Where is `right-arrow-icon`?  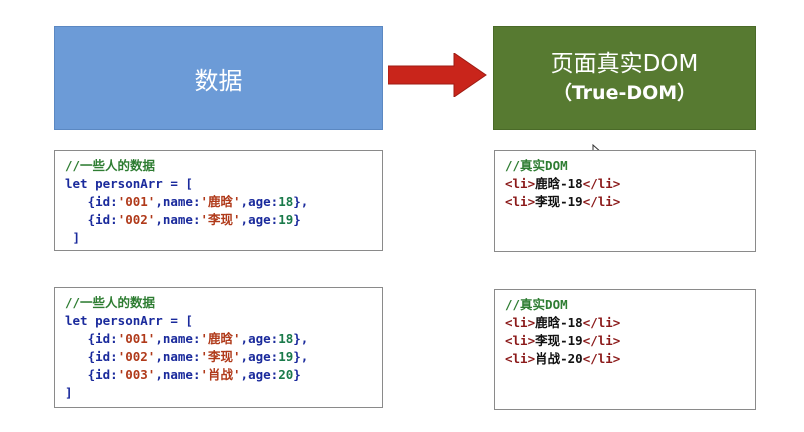
right-arrow-icon is located at coordinates (437, 75).